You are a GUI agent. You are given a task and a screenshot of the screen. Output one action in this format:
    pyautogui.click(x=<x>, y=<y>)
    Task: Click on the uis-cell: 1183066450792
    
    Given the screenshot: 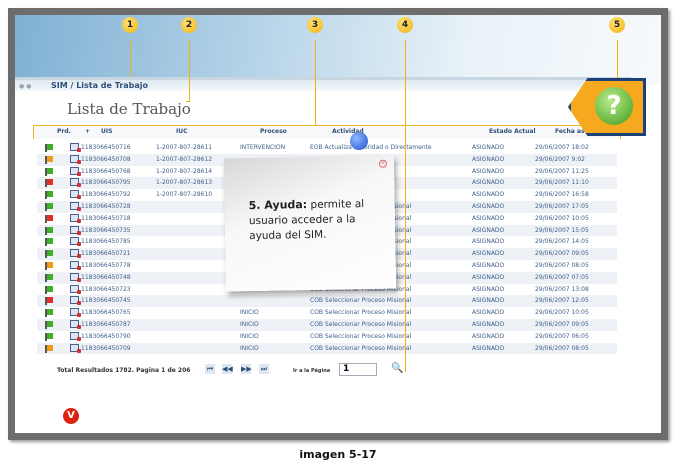 What is the action you would take?
    pyautogui.click(x=106, y=194)
    